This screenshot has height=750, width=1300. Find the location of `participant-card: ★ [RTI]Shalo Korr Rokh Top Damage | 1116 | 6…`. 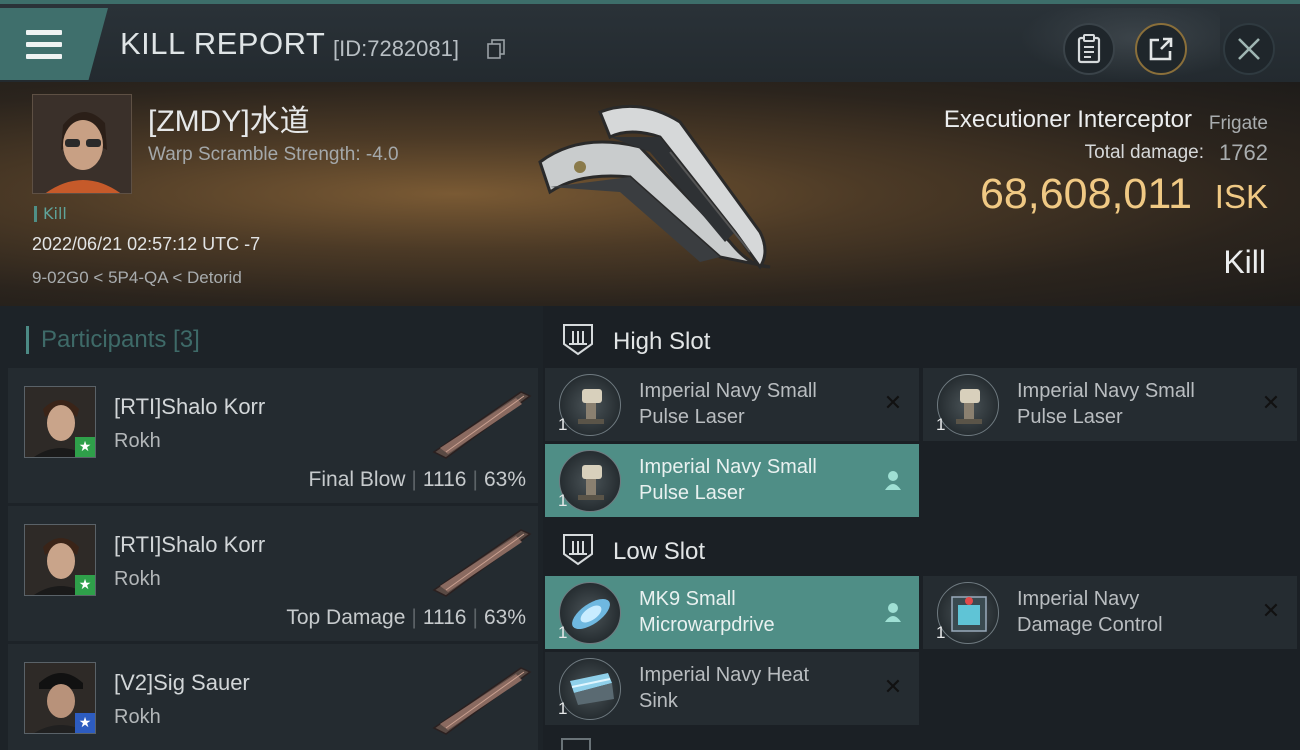

participant-card: ★ [RTI]Shalo Korr Rokh Top Damage | 1116 | 6… is located at coordinates (273, 573).